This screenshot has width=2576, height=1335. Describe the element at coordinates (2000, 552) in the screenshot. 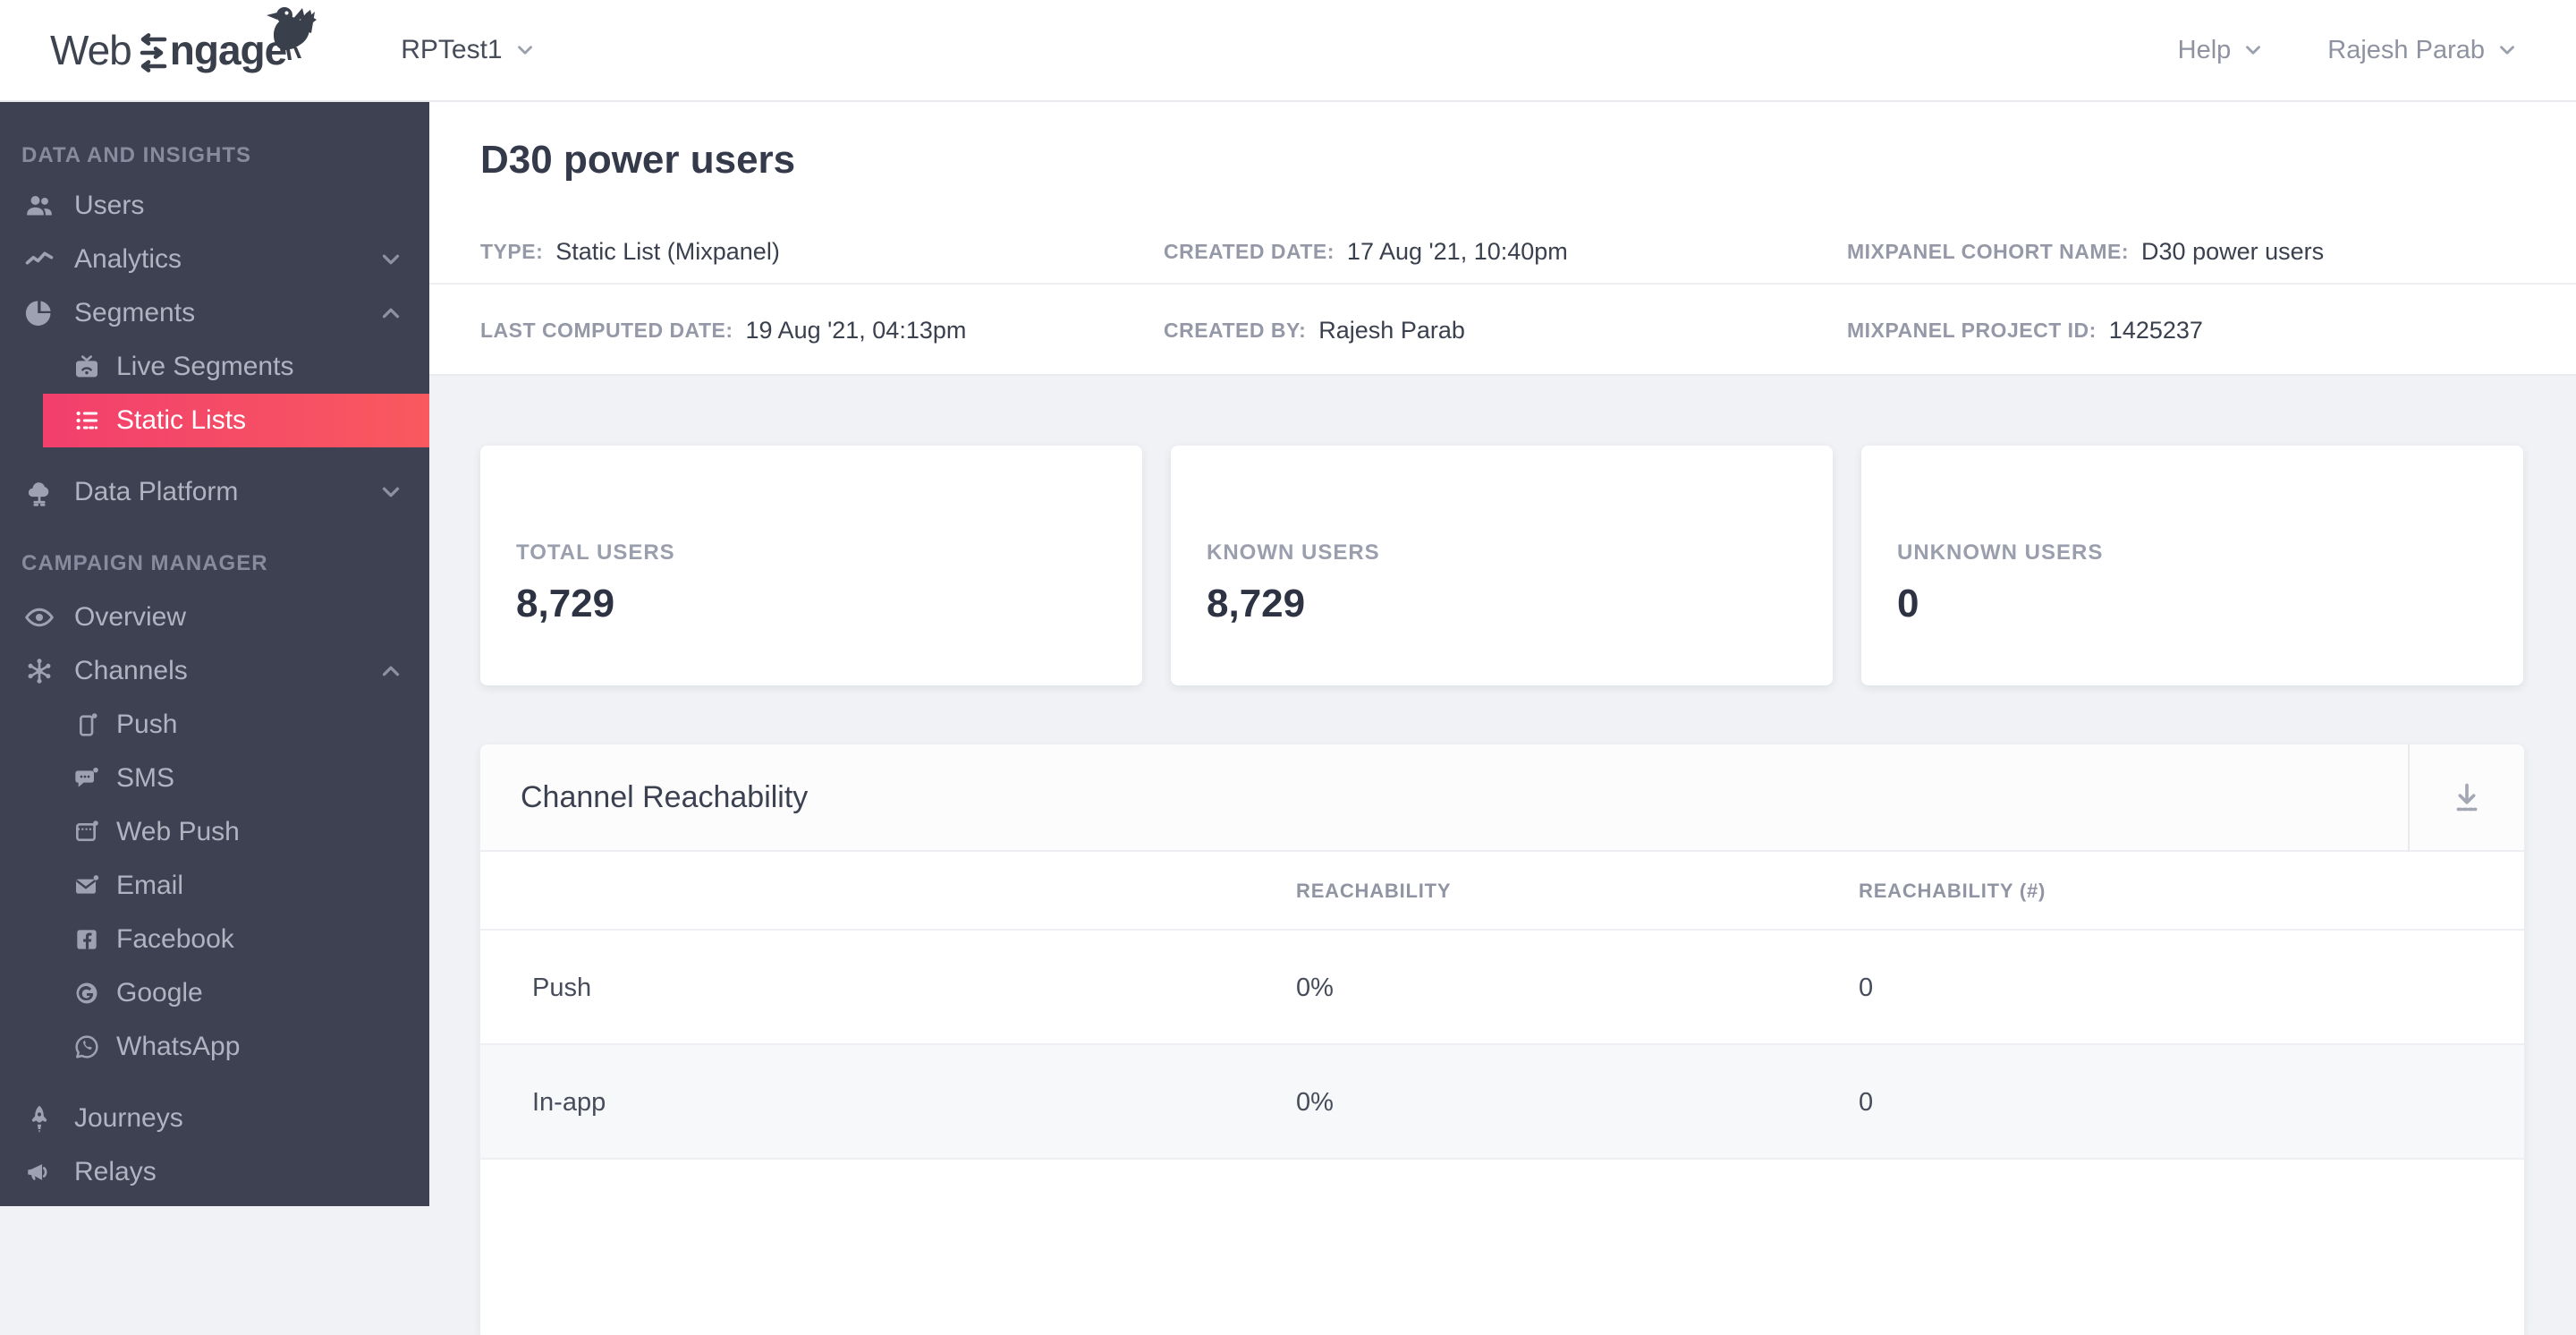

I see `stat-label: UNKNOWN USERS` at that location.